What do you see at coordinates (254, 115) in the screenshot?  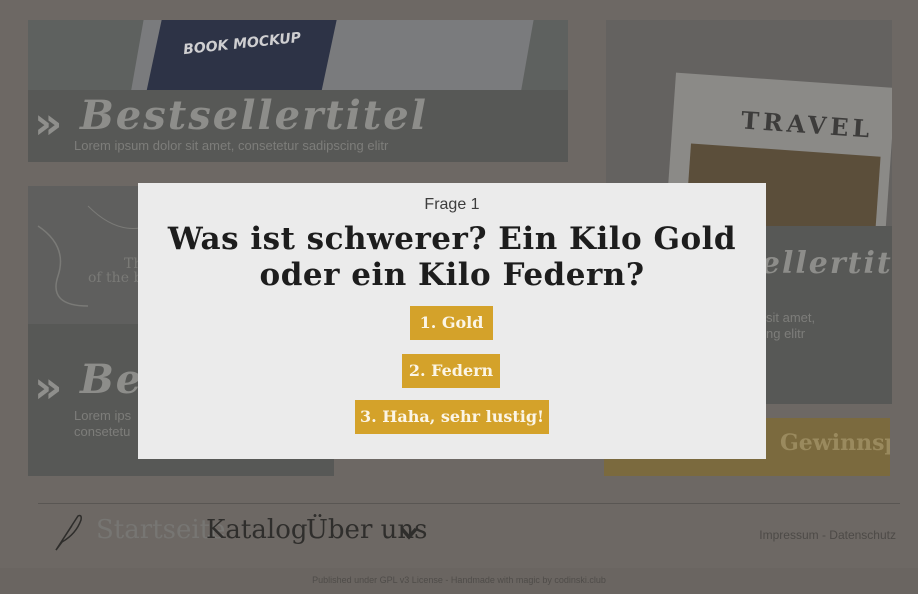 I see `tile-title: Bestsellertitel` at bounding box center [254, 115].